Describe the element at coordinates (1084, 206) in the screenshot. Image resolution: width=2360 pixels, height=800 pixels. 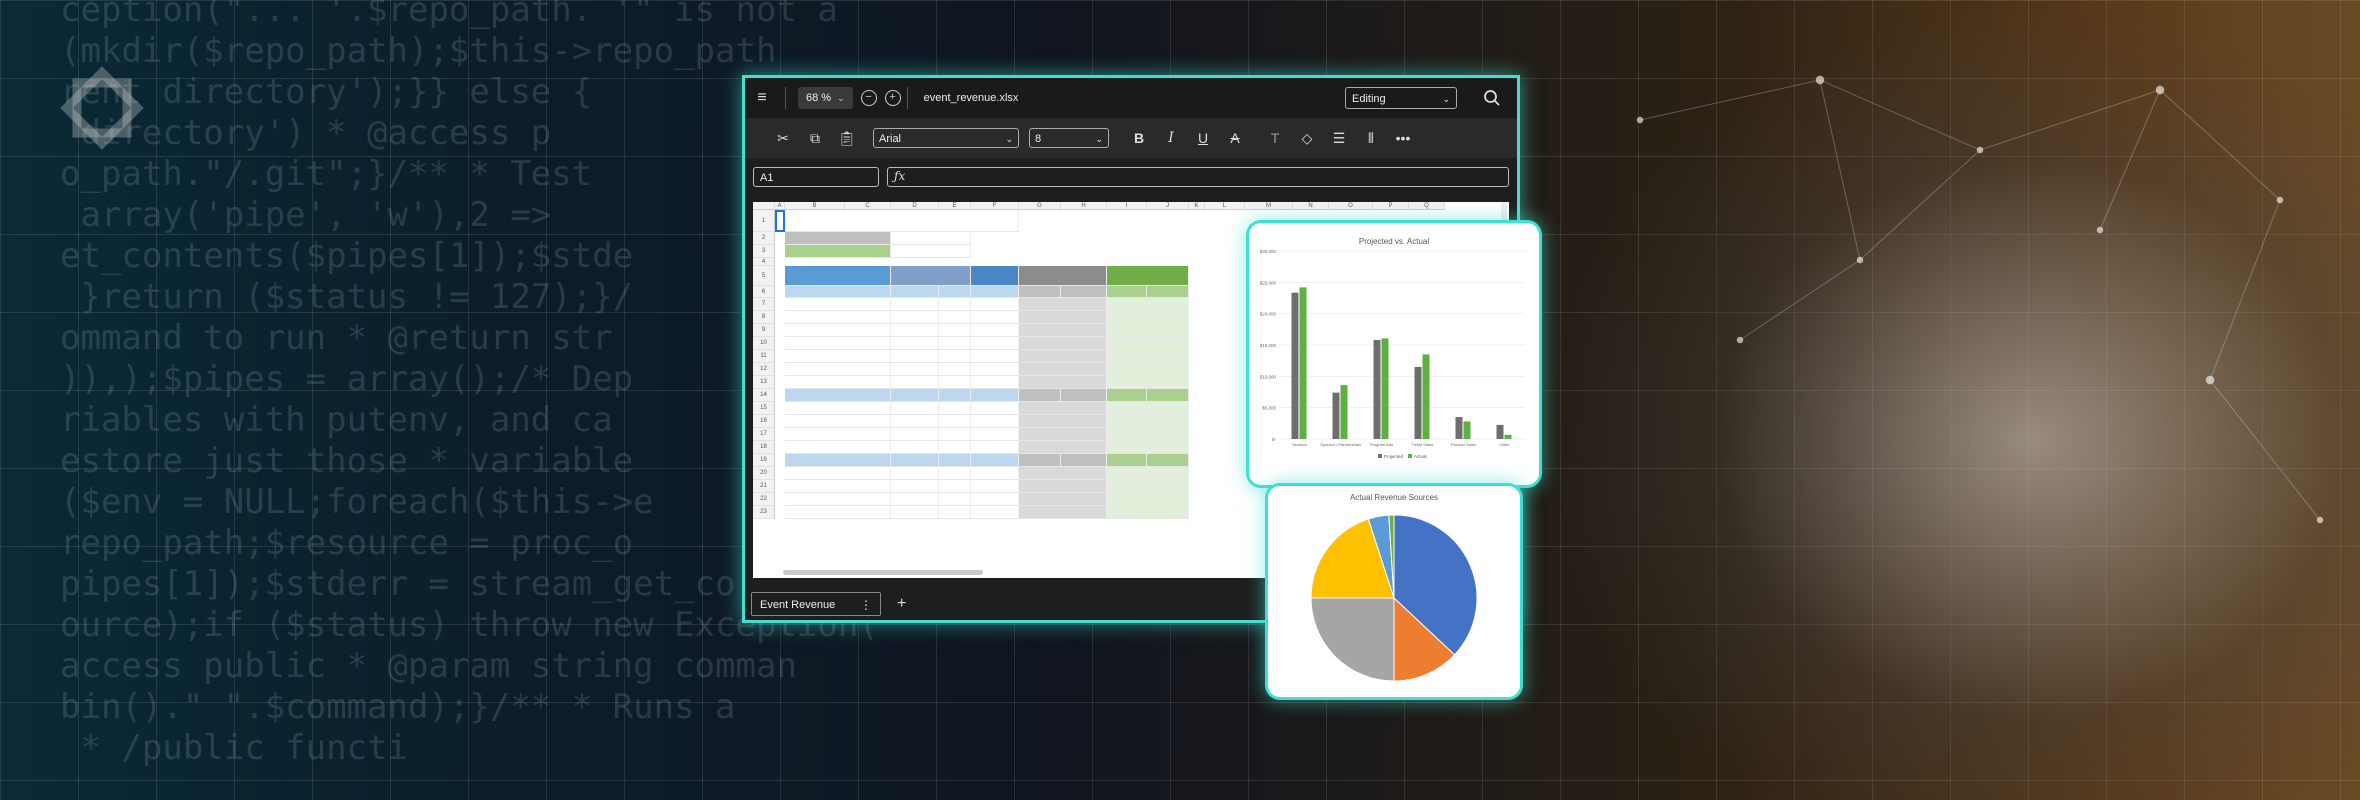
I see `column-header: H` at that location.